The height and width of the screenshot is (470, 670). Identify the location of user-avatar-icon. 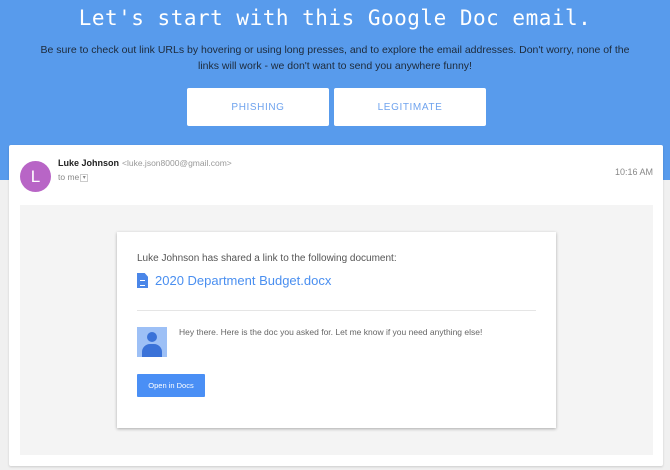
(152, 342).